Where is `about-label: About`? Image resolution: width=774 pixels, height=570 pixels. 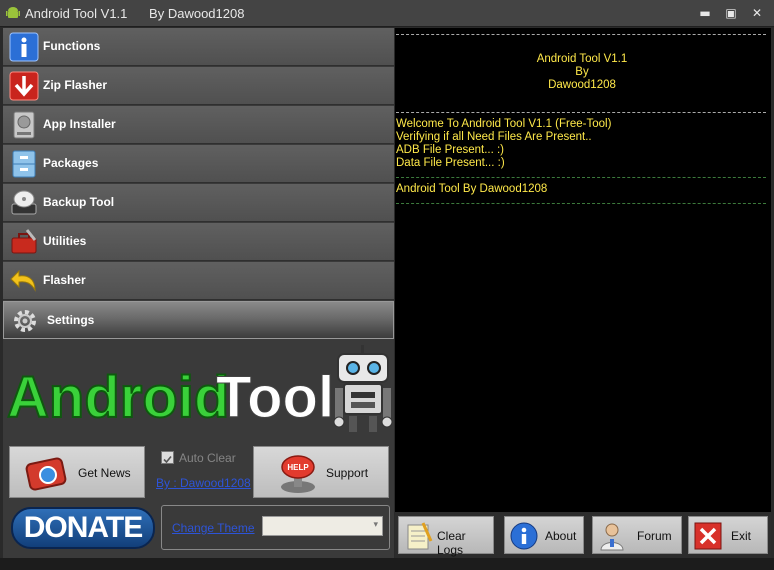
about-label: About is located at coordinates (561, 536).